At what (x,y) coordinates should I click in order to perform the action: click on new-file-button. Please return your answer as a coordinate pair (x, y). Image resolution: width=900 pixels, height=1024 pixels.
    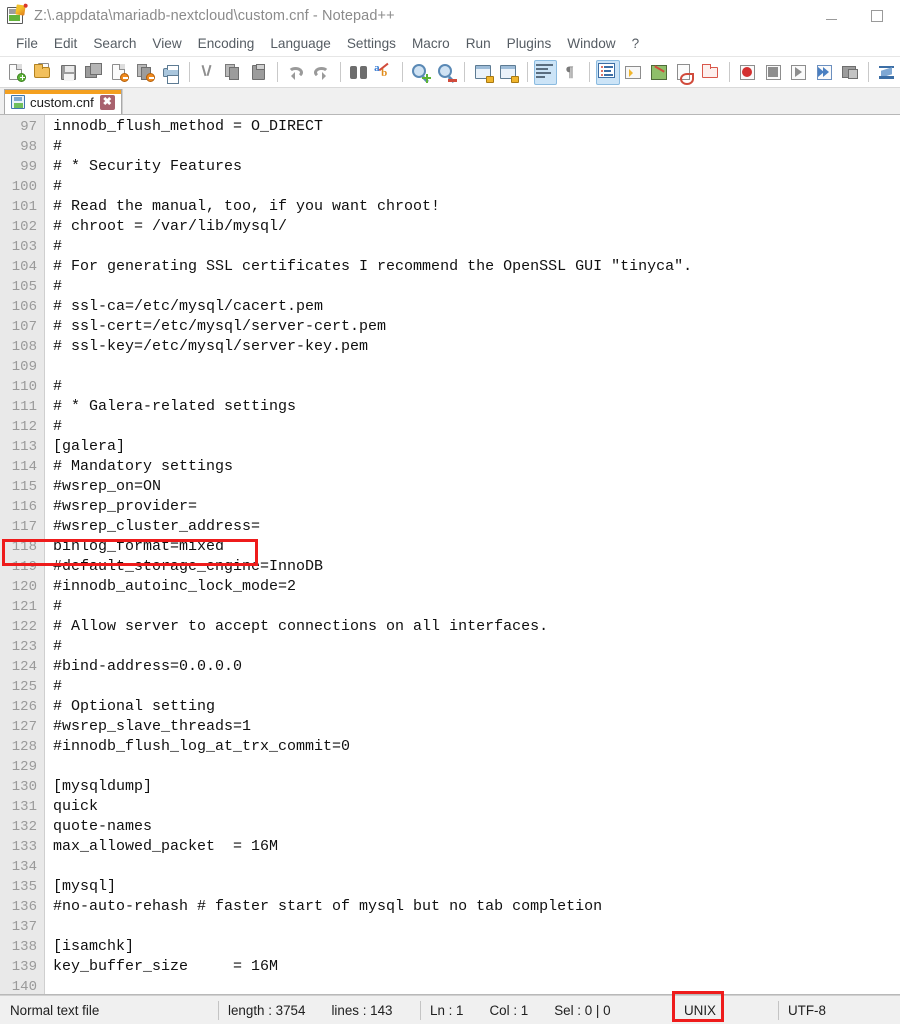
    Looking at the image, I should click on (17, 72).